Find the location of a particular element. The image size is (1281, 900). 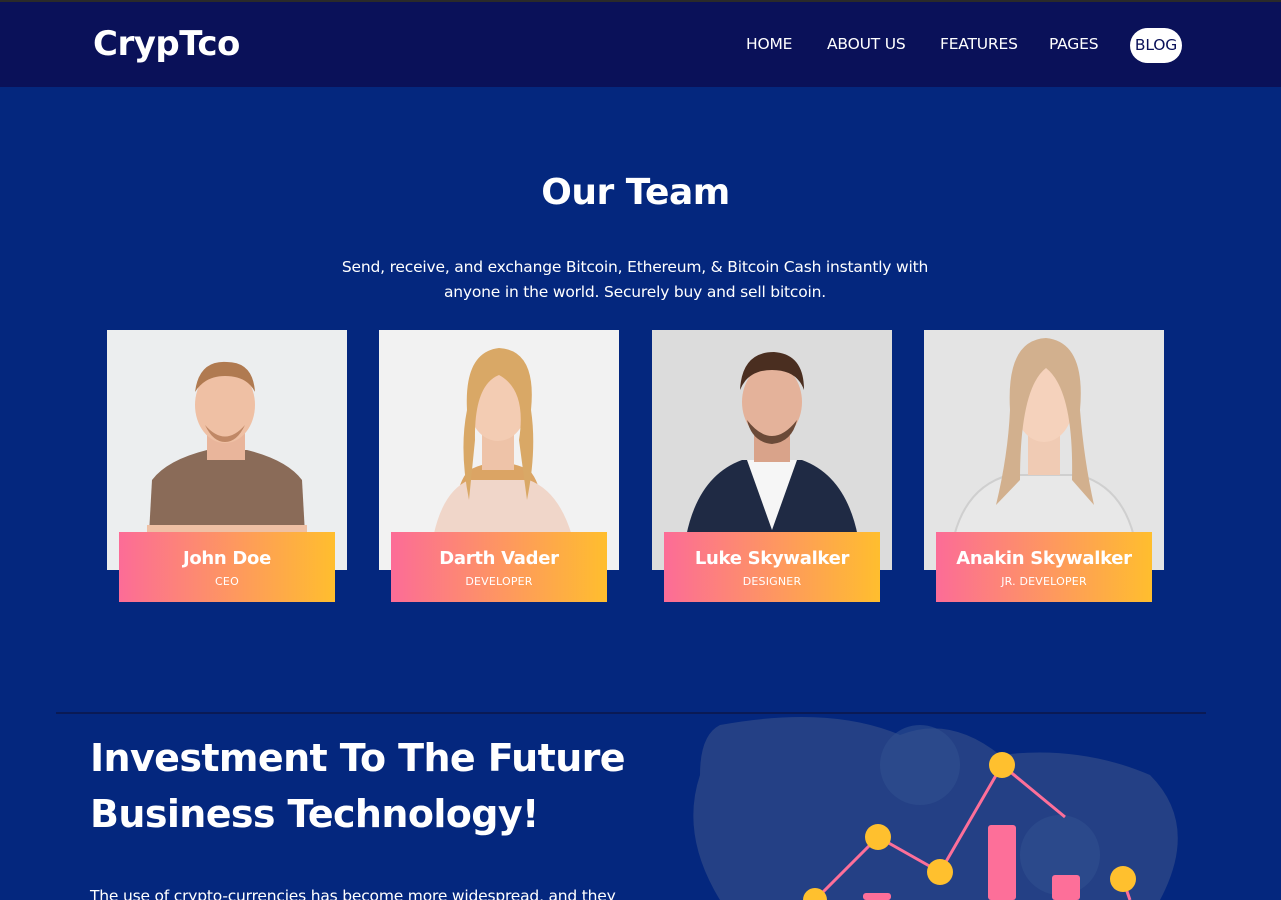

nav-features: FEATURES is located at coordinates (979, 44).